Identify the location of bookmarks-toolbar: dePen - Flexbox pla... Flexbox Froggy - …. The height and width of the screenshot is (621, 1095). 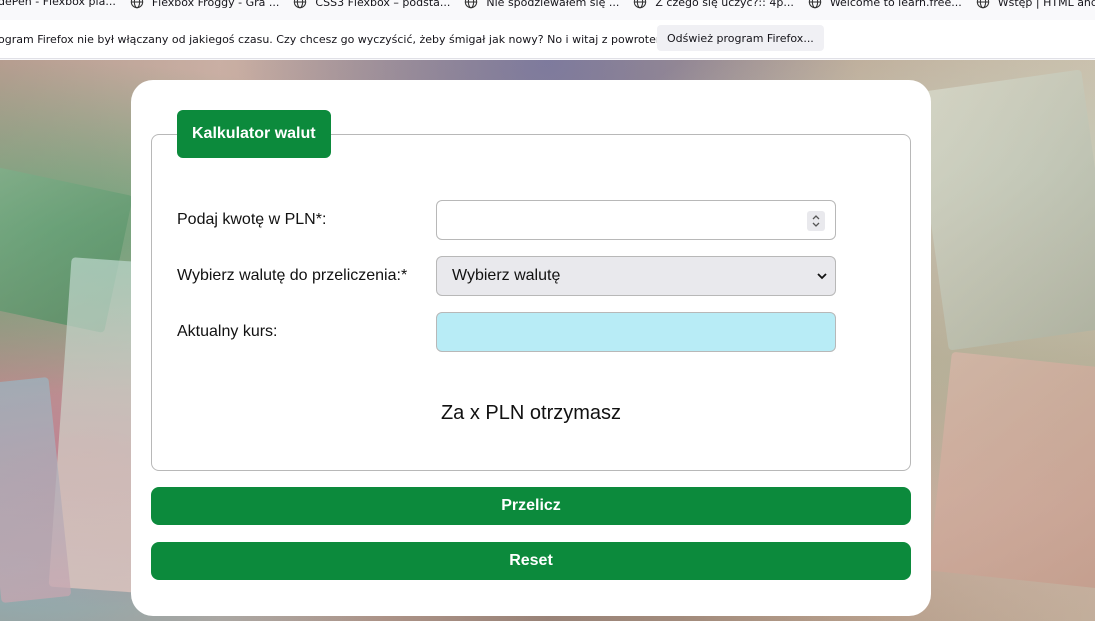
(547, 10).